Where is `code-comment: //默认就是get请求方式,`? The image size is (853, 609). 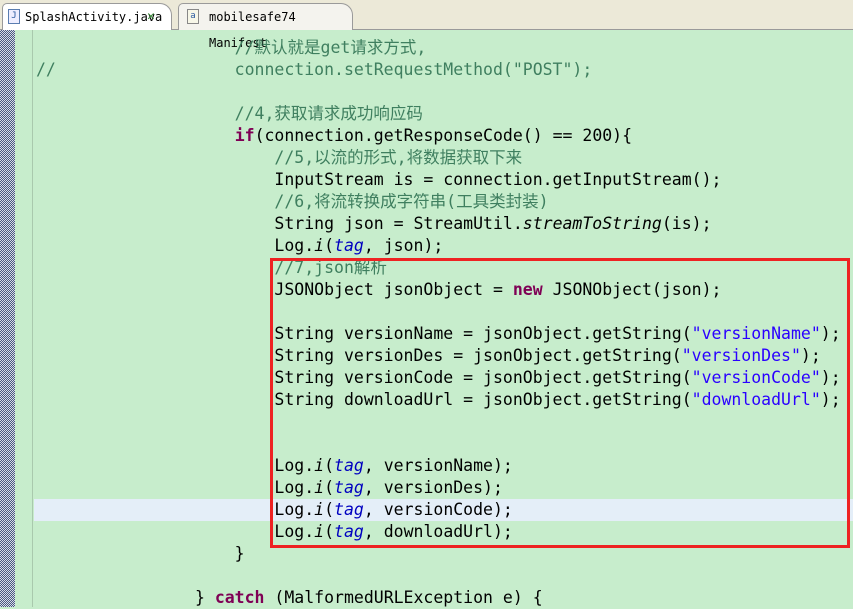 code-comment: //默认就是get请求方式, is located at coordinates (231, 47).